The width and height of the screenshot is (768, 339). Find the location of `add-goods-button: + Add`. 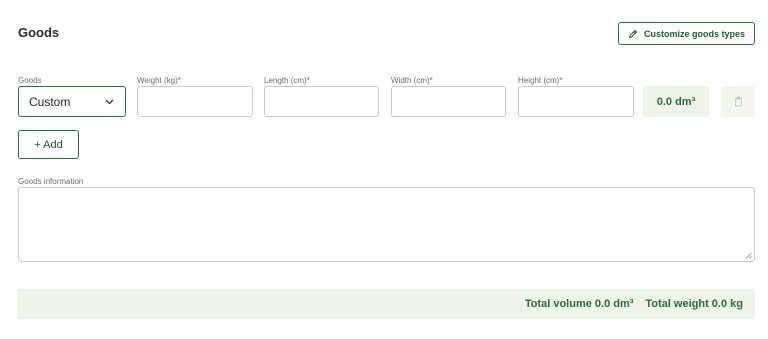

add-goods-button: + Add is located at coordinates (48, 144).